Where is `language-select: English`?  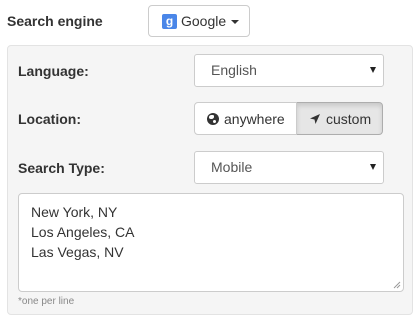
language-select: English is located at coordinates (289, 70).